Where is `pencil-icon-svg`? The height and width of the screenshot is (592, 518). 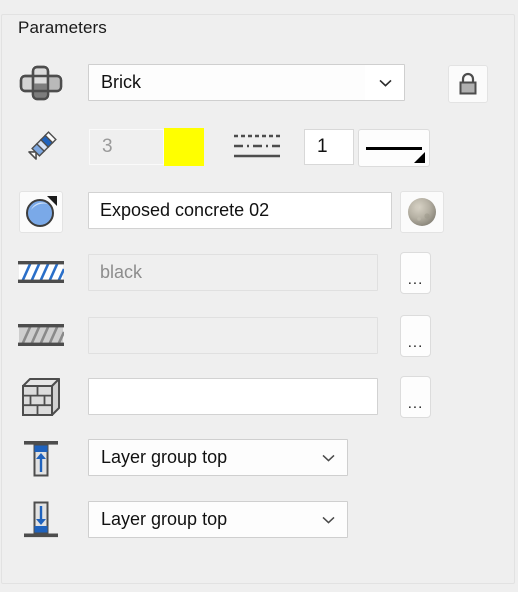
pencil-icon-svg is located at coordinates (42, 145).